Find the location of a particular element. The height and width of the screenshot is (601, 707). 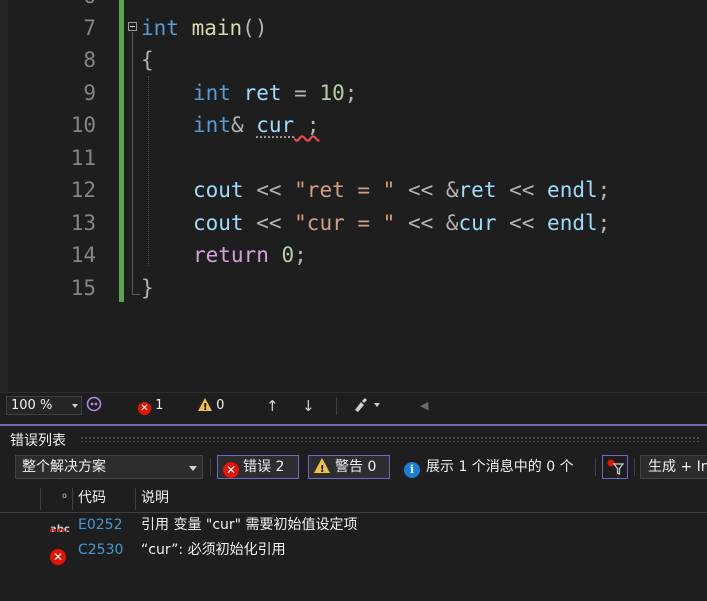

sort-icon: ⁰ is located at coordinates (64, 499).